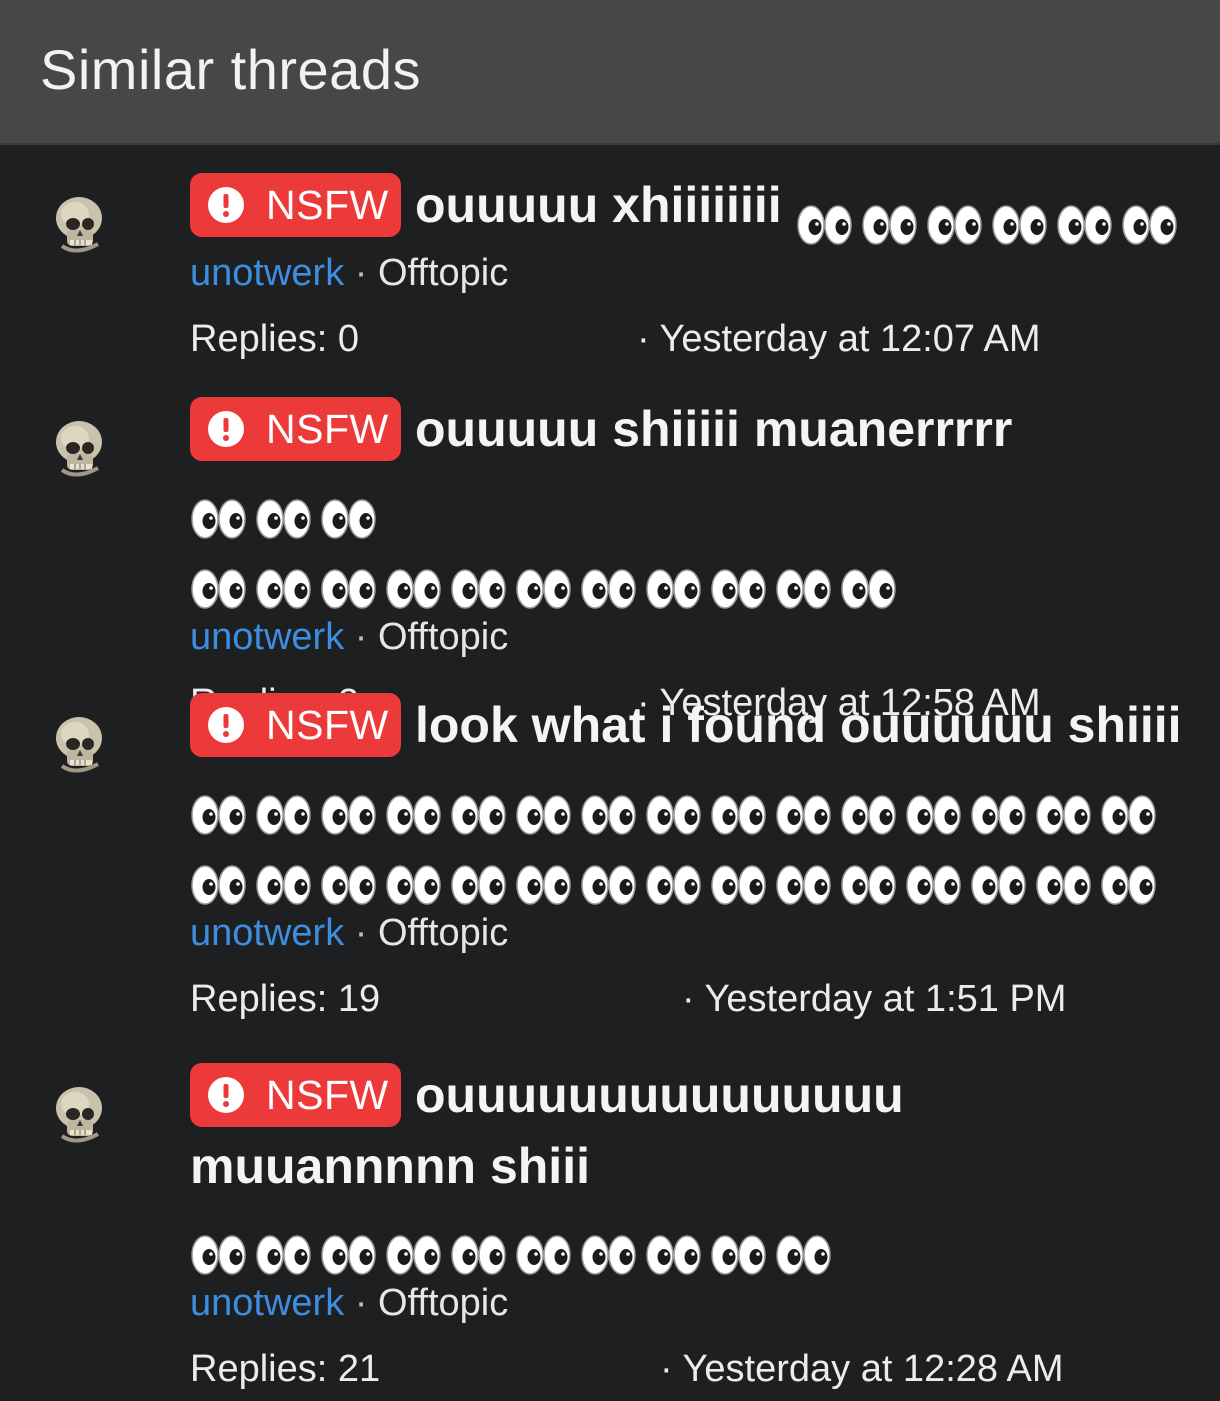  What do you see at coordinates (695, 502) in the screenshot?
I see `thread-title: NSFW ouuuuu shiiiii muanerrrrr` at bounding box center [695, 502].